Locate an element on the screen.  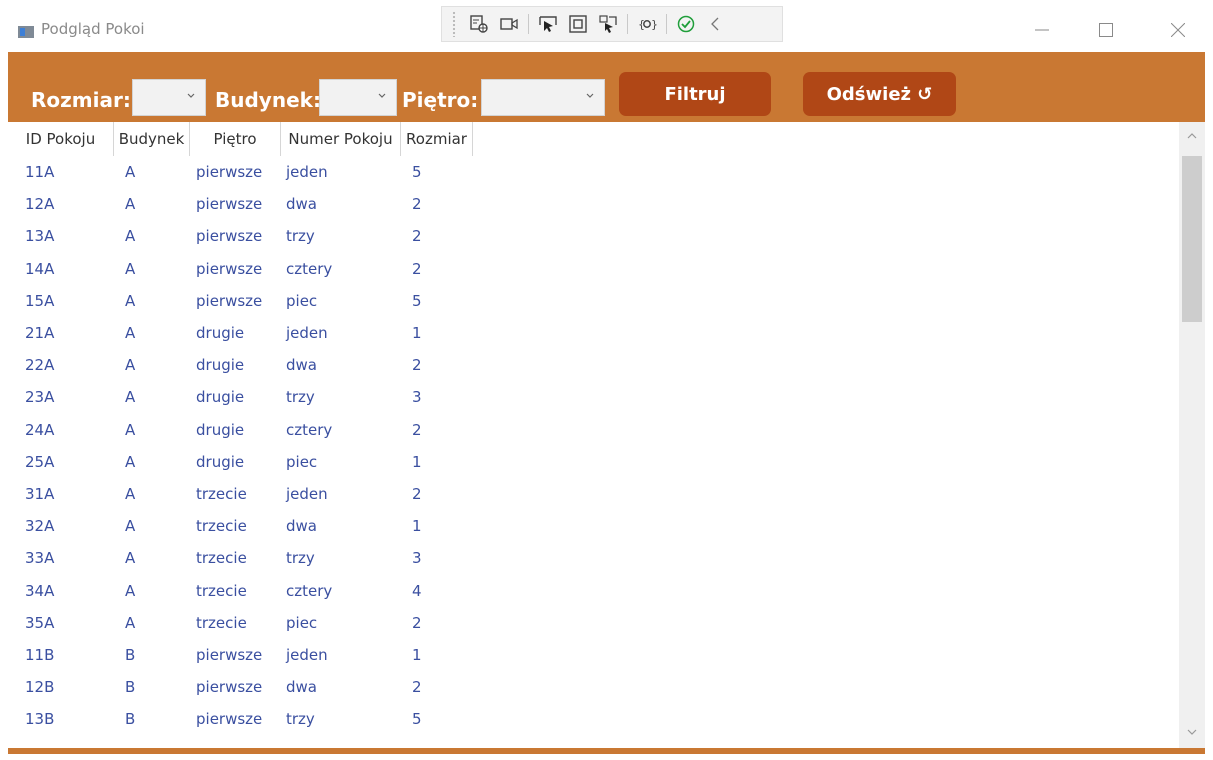
column-header-pietro: Piętro is located at coordinates (235, 139).